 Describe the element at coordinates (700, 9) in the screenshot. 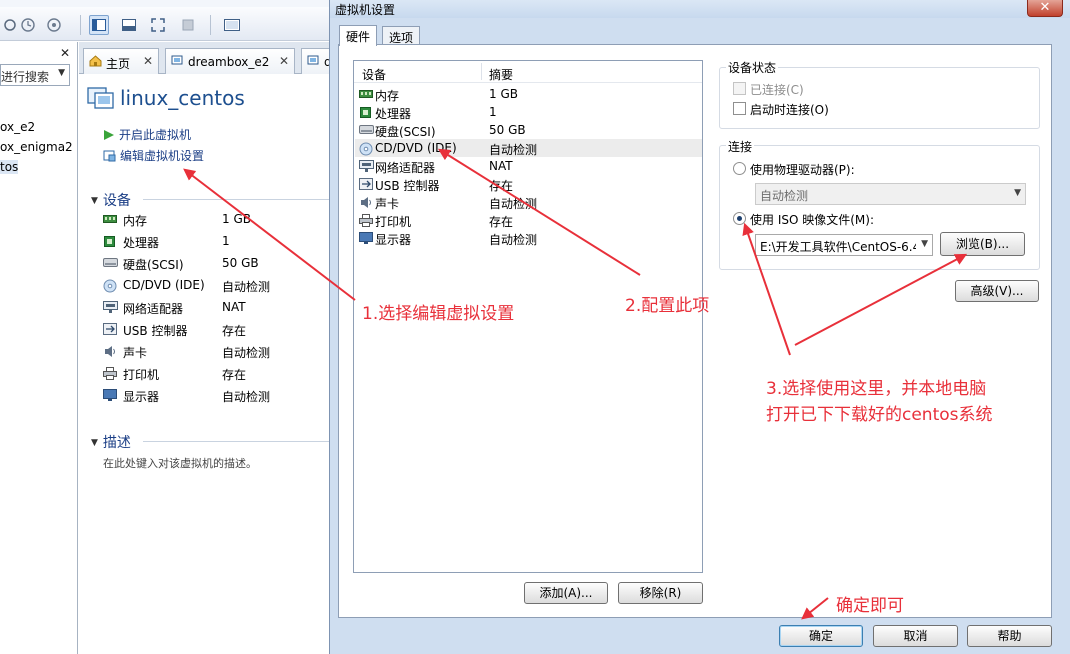

I see `dialog-titlebar: 虚拟机设置 ✕` at that location.